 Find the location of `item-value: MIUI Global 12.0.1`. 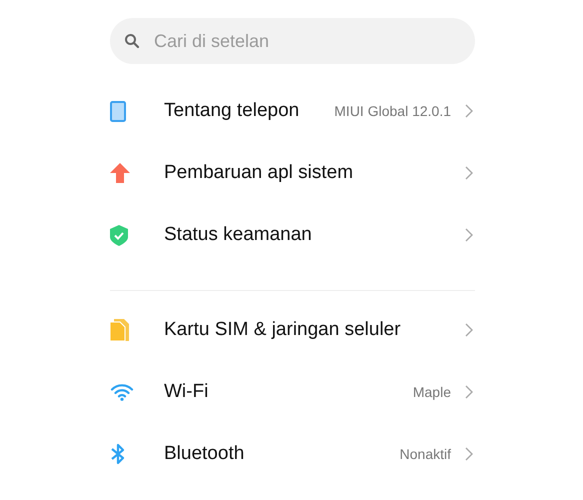

item-value: MIUI Global 12.0.1 is located at coordinates (392, 111).